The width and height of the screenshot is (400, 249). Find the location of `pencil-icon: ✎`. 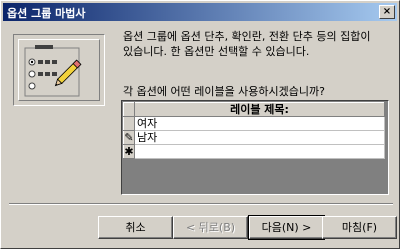

pencil-icon: ✎ is located at coordinates (129, 137).